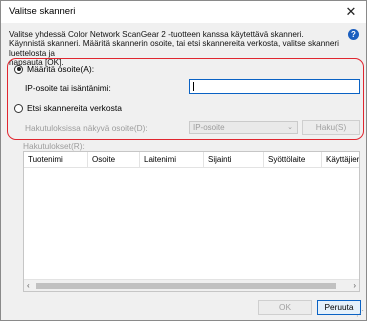  Describe the element at coordinates (285, 307) in the screenshot. I see `ok-button: OK` at that location.